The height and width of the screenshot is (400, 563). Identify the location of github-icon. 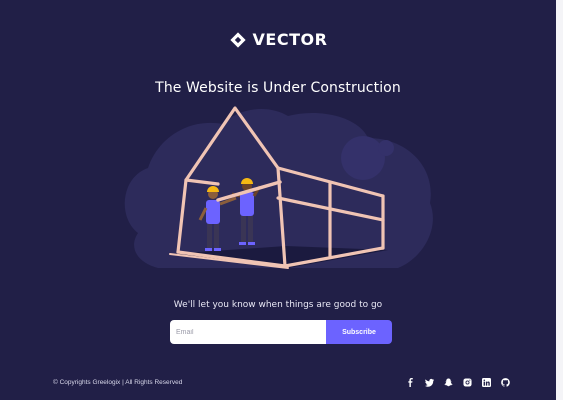
(505, 382).